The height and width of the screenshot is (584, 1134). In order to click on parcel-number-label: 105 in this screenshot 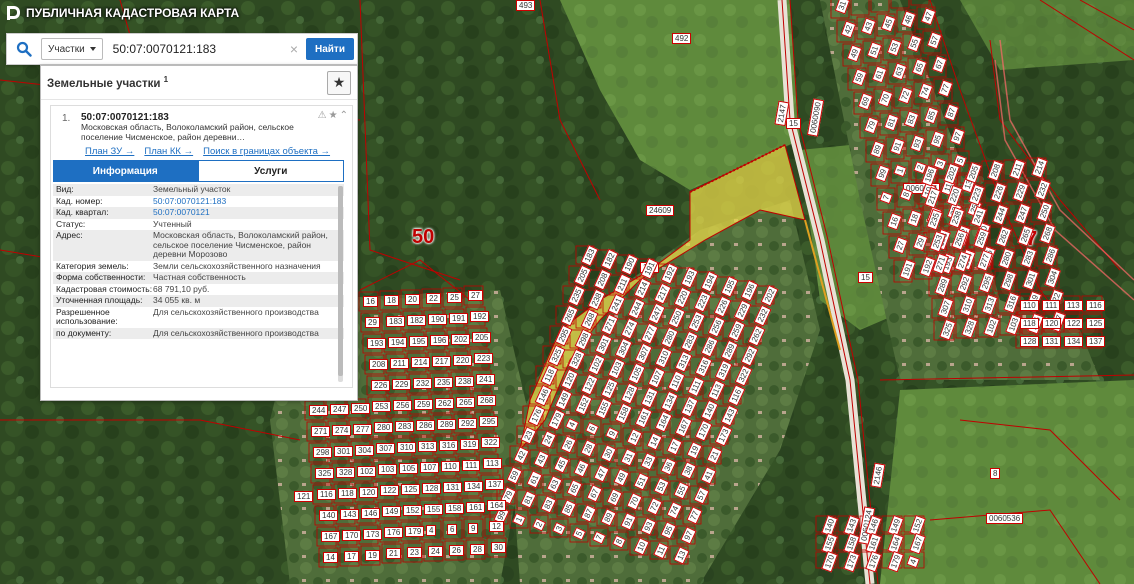, I will do `click(409, 468)`.